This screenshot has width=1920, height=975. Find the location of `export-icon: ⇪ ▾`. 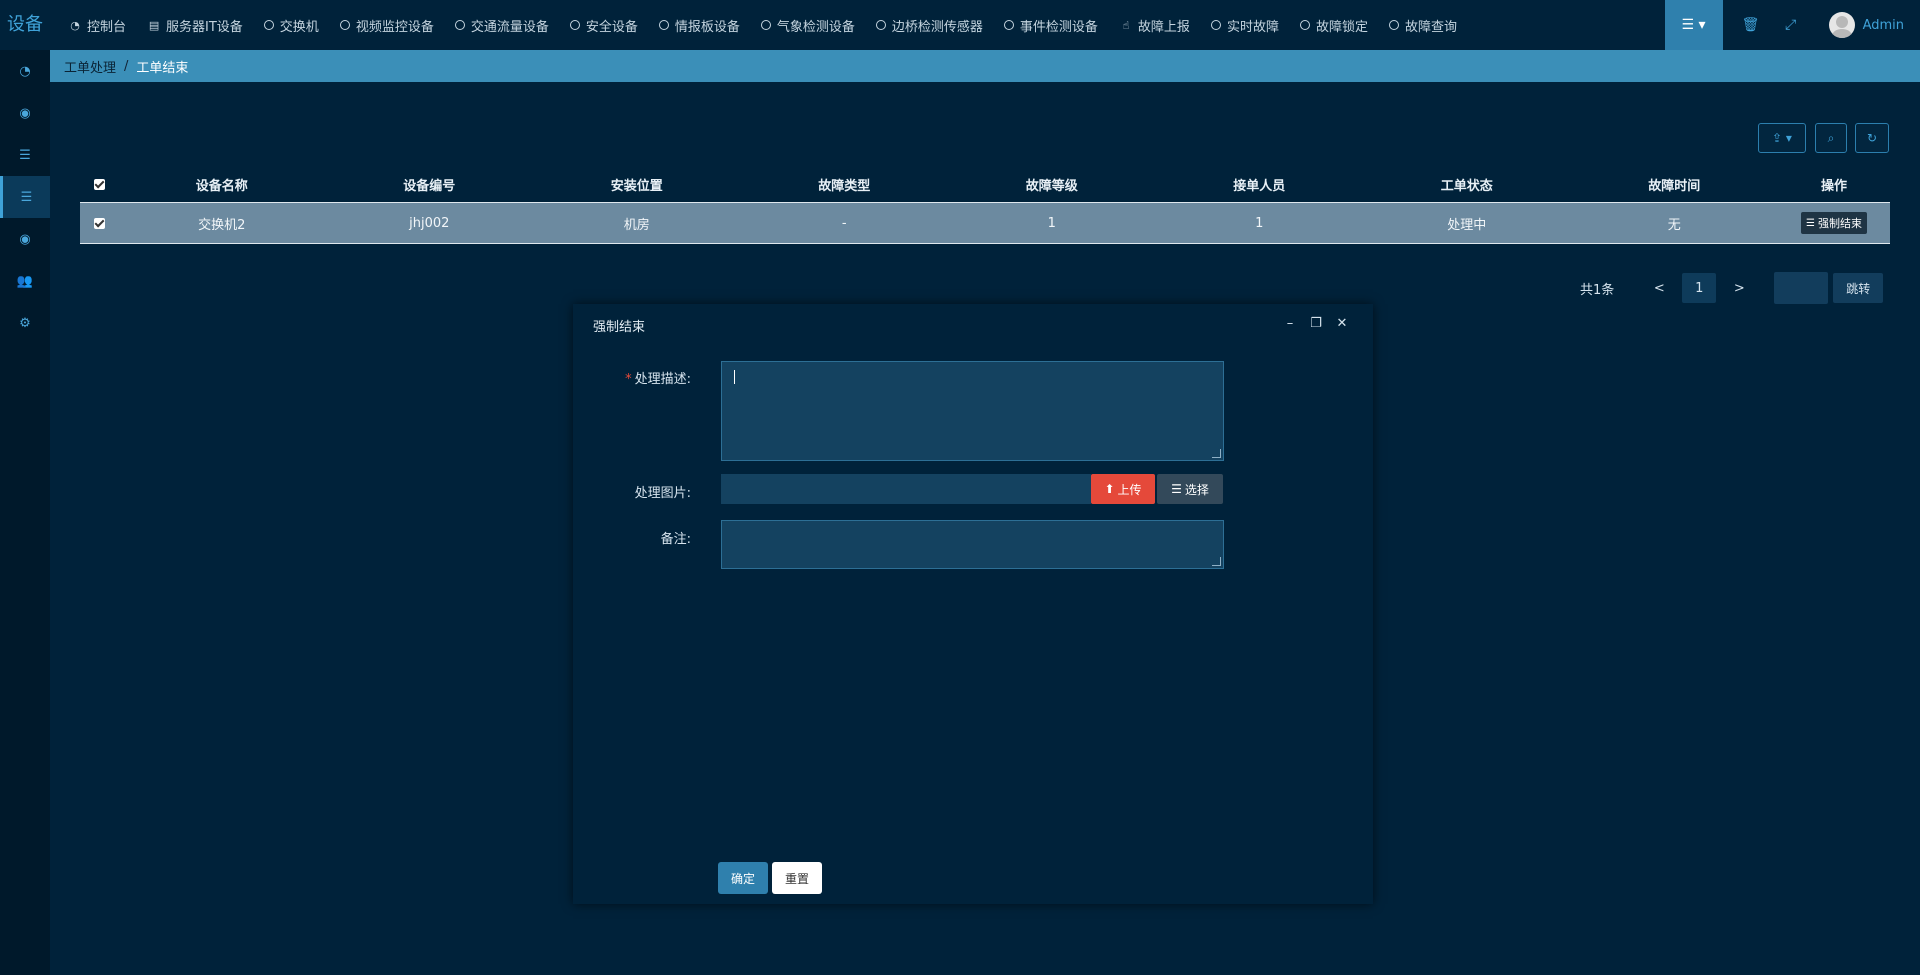

export-icon: ⇪ ▾ is located at coordinates (1782, 138).